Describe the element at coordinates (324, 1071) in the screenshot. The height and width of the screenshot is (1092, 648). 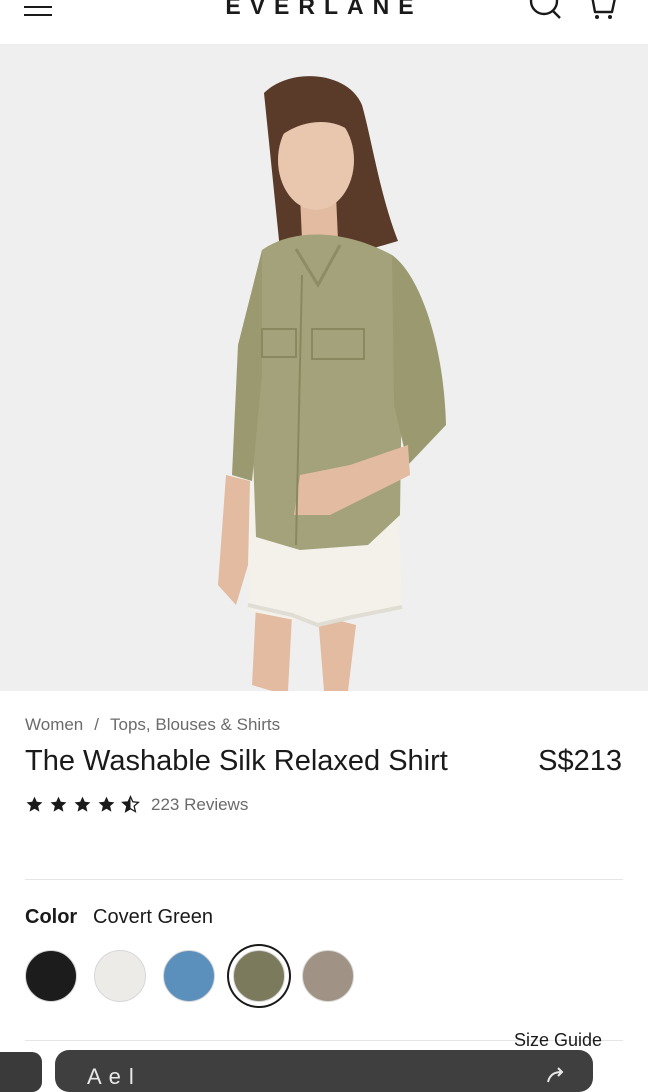
I see `browser-address-bar: A e l` at that location.